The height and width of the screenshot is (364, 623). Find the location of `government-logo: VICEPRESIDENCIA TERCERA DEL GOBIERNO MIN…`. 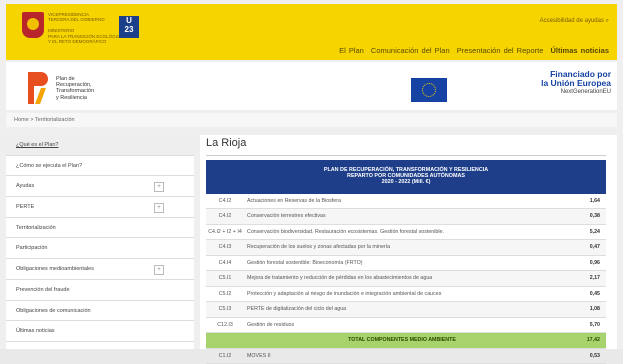

government-logo: VICEPRESIDENCIA TERCERA DEL GOBIERNO MIN… is located at coordinates (77, 32).